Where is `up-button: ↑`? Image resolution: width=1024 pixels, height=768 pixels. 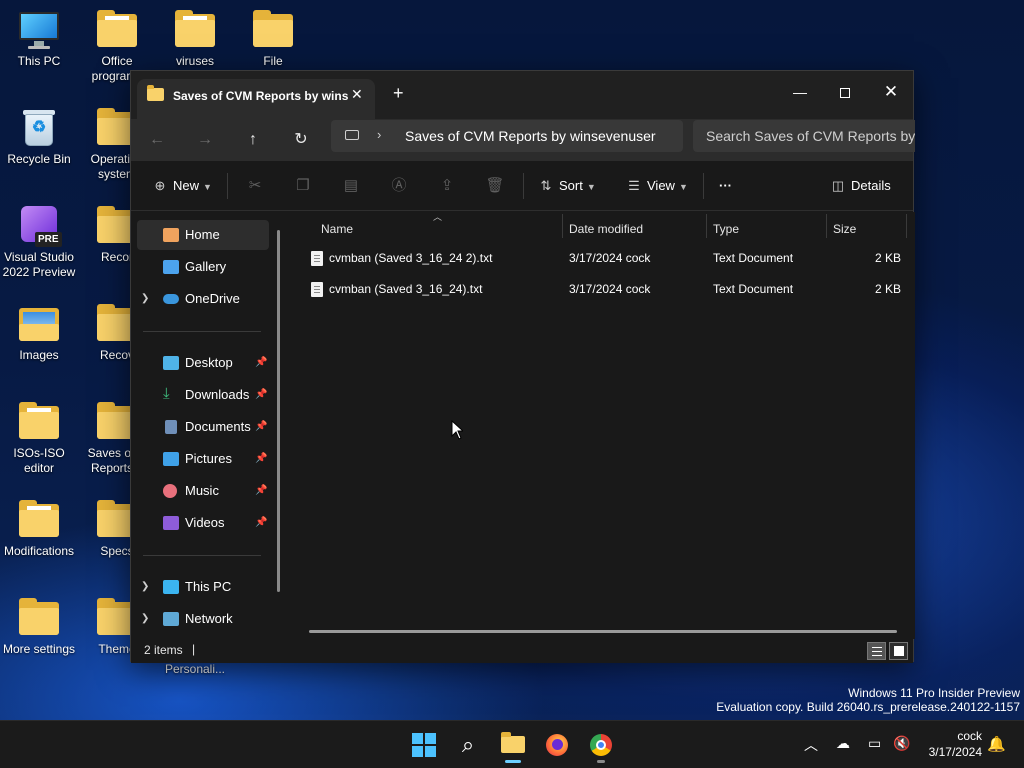
up-button: ↑ is located at coordinates (253, 140).